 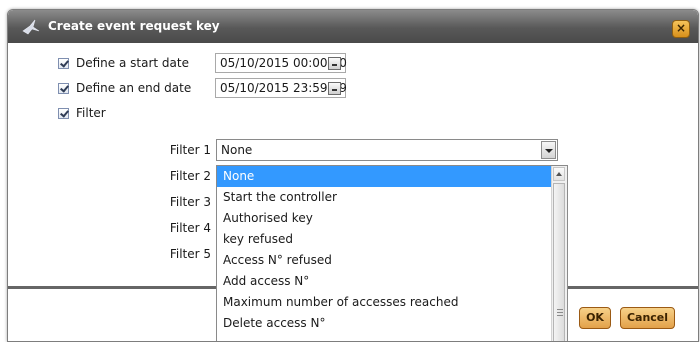 I want to click on dropdown-option-max-accesses: Maximum number of accesses reached, so click(x=384, y=302).